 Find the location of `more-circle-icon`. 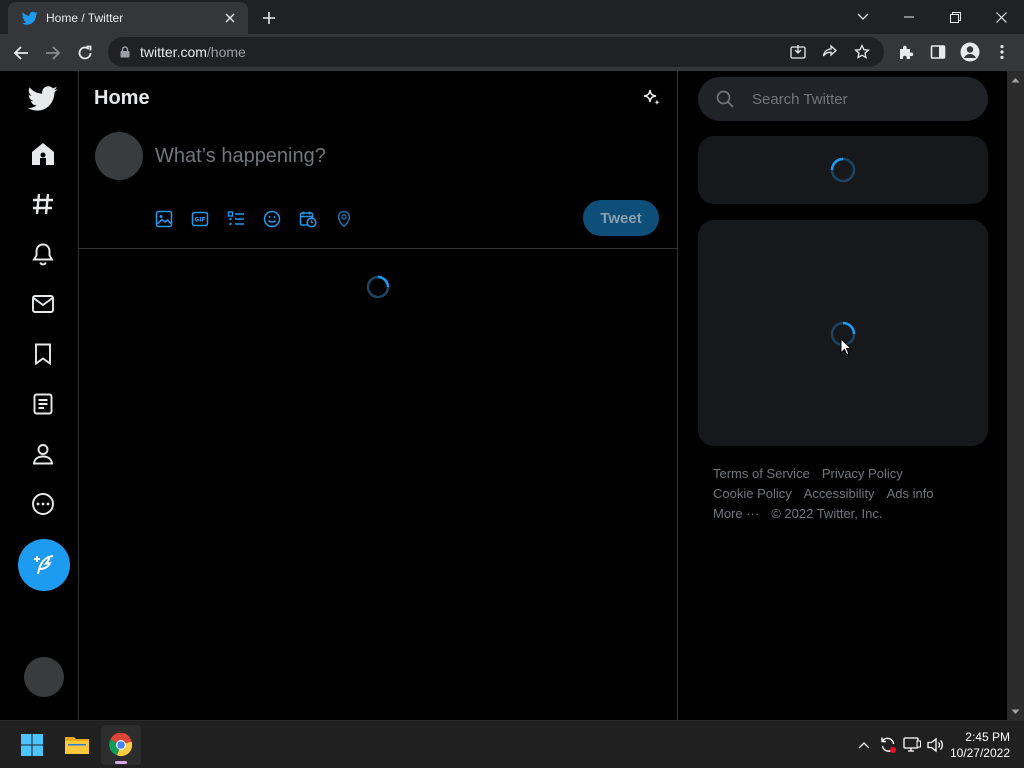

more-circle-icon is located at coordinates (43, 504).